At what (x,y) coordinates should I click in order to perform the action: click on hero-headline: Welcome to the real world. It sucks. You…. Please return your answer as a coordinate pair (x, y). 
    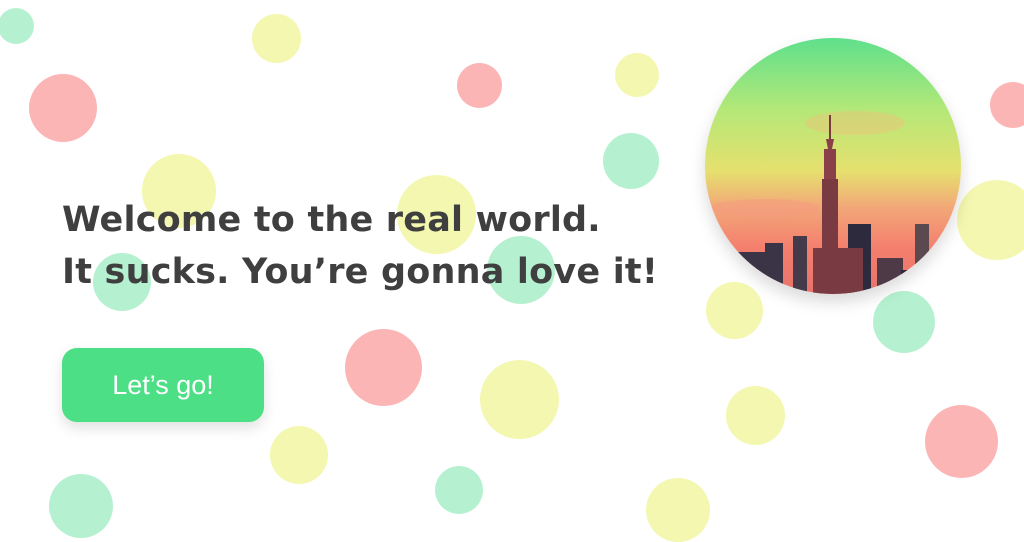
    Looking at the image, I should click on (360, 246).